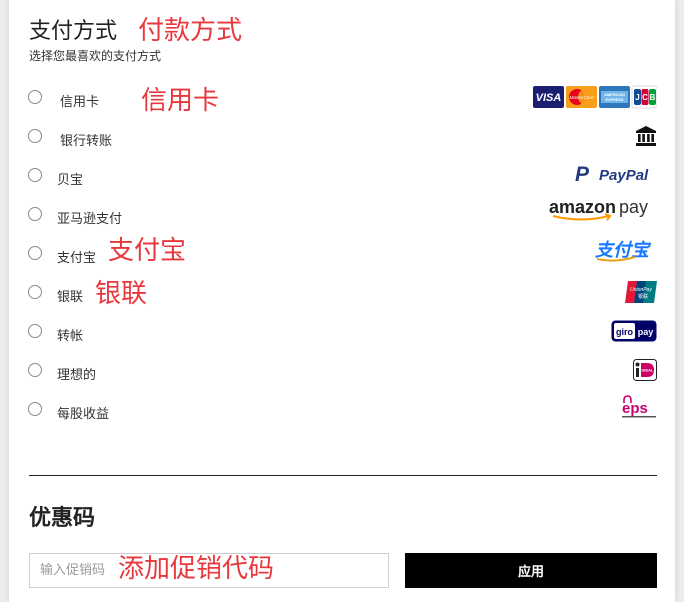  I want to click on apply-coupon-button: 应用, so click(531, 570).